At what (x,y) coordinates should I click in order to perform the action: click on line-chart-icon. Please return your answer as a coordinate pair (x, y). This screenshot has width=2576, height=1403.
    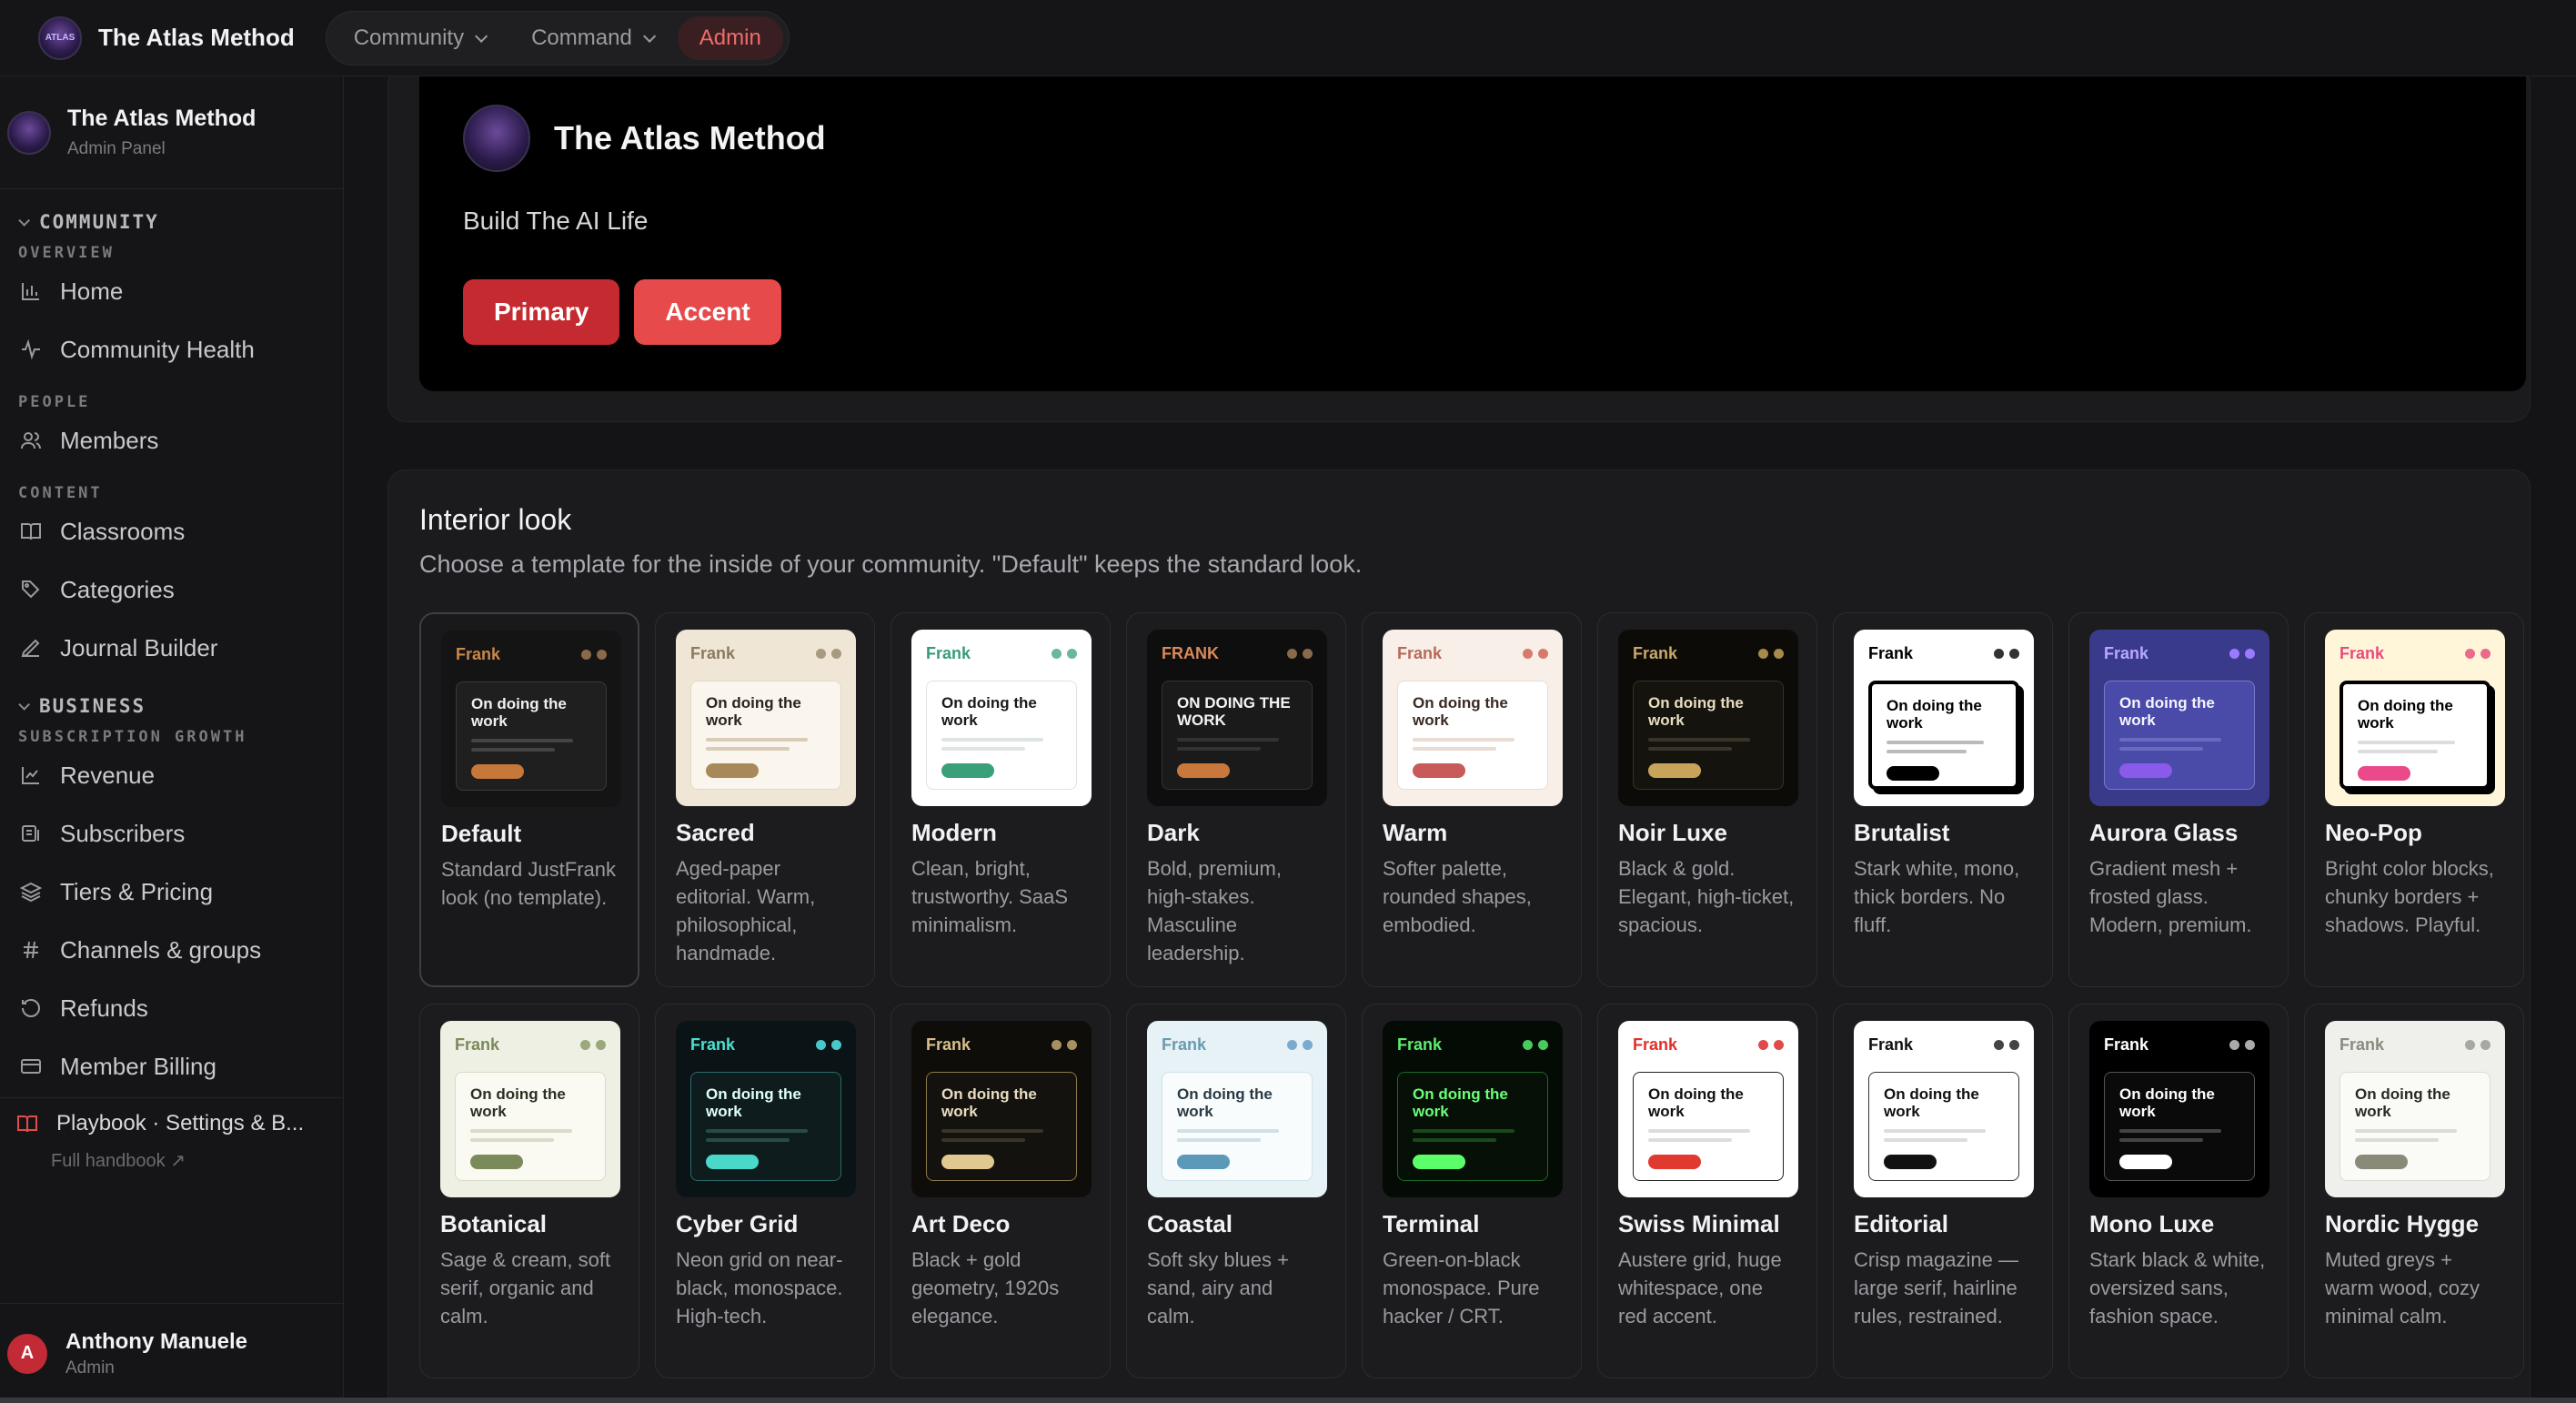
    Looking at the image, I should click on (31, 775).